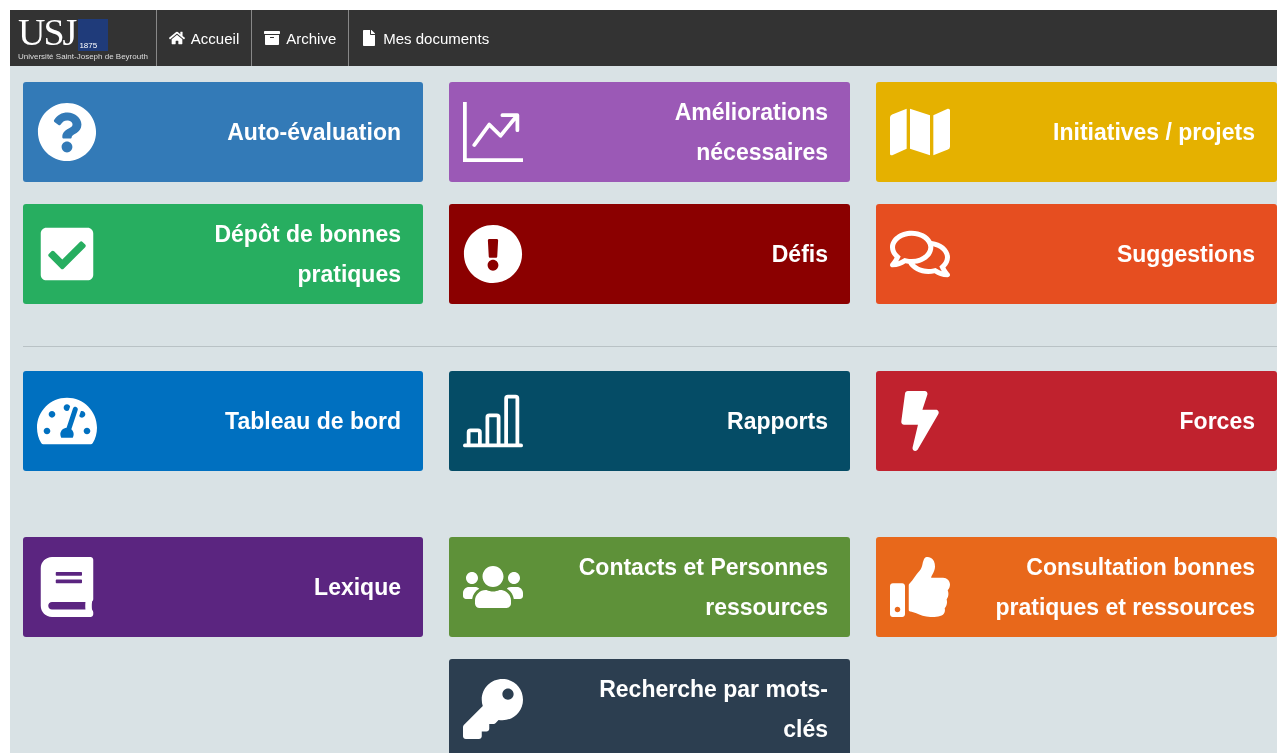  Describe the element at coordinates (223, 132) in the screenshot. I see `menu-tile: Auto-évaluation` at that location.